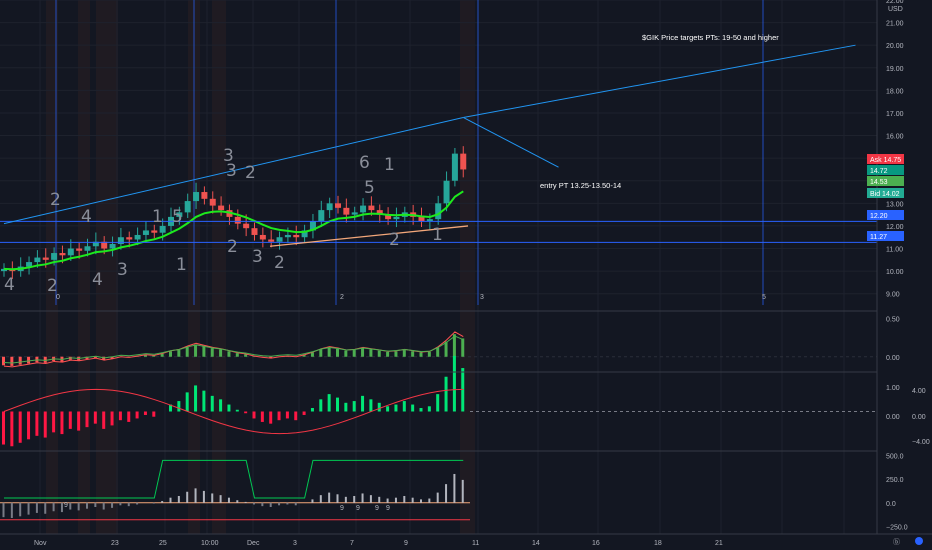  Describe the element at coordinates (58, 297) in the screenshot. I see `vertical-marker-label: 0` at that location.